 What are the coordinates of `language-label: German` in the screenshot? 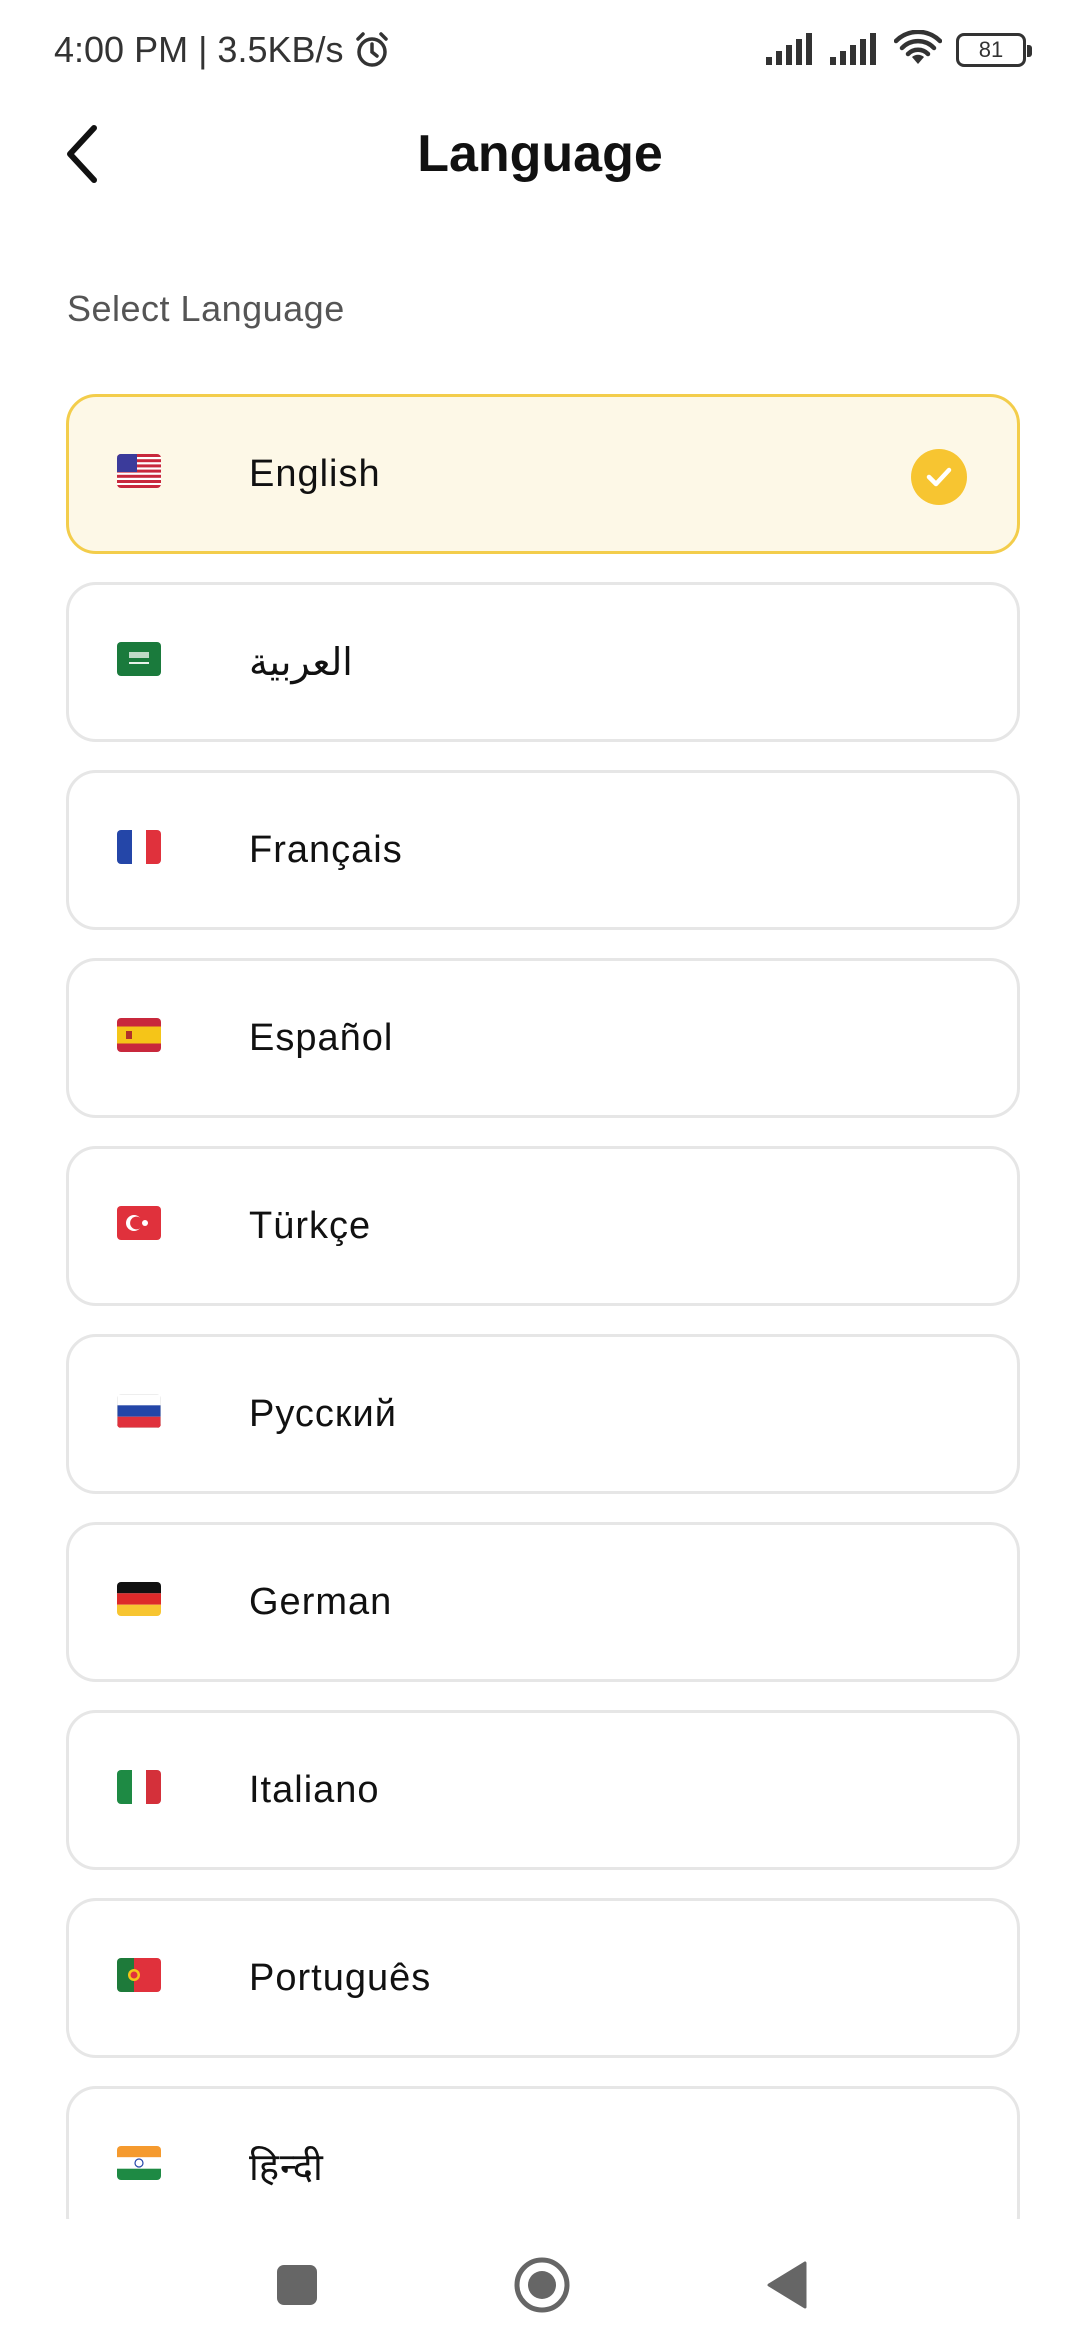 It's located at (321, 1601).